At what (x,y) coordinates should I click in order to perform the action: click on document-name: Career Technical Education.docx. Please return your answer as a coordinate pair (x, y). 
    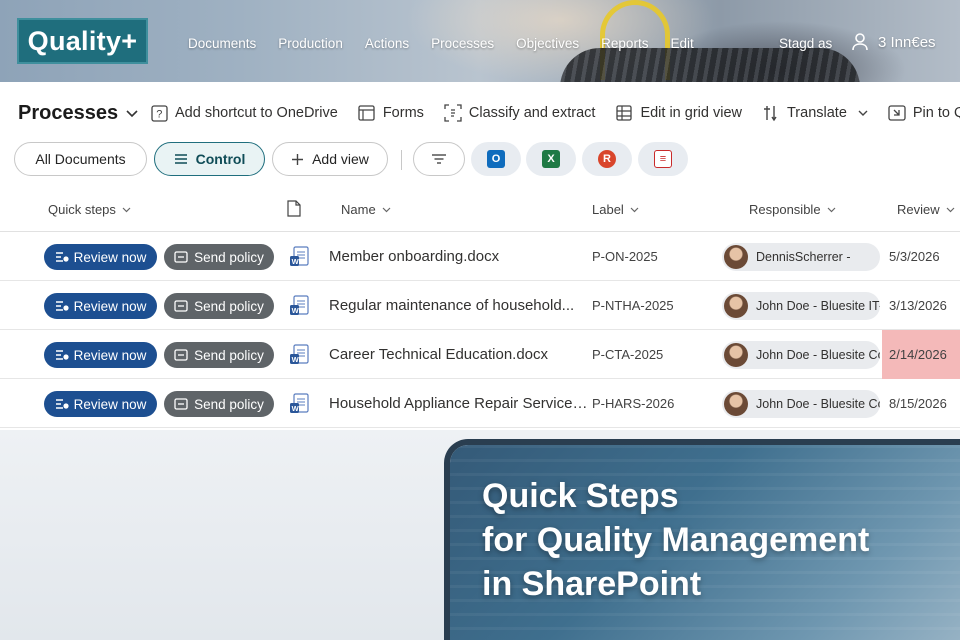
    Looking at the image, I should click on (460, 354).